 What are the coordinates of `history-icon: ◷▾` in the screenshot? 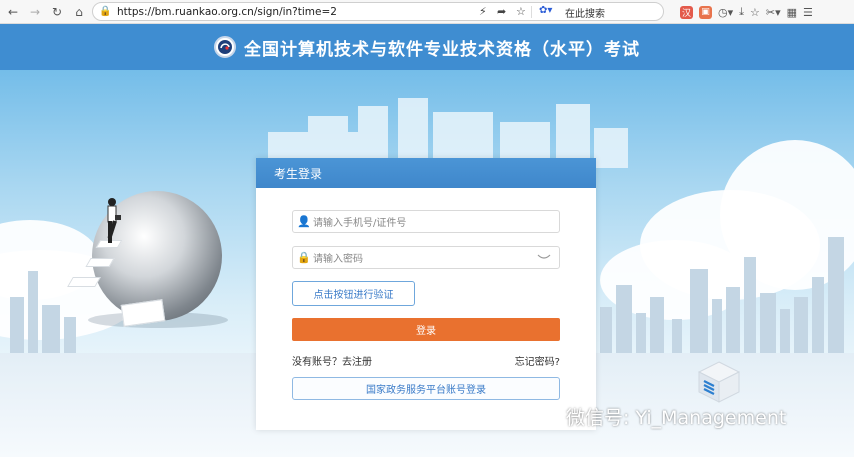 It's located at (725, 12).